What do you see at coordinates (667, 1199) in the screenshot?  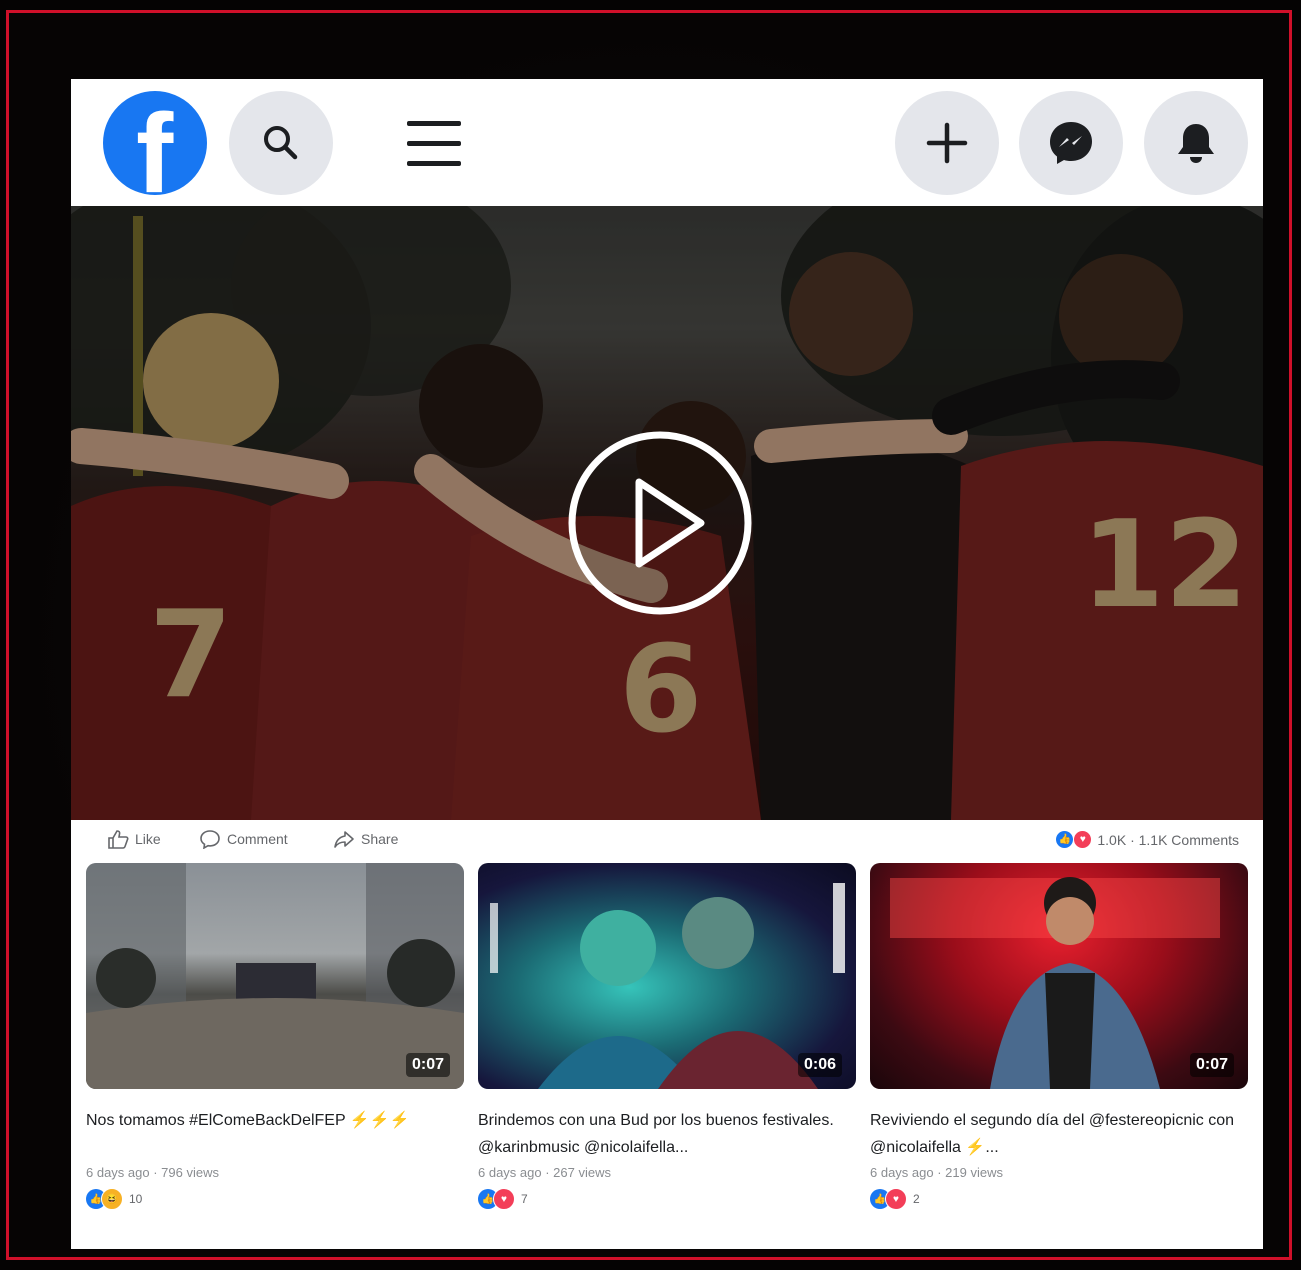 I see `video-reactions: 👍 ♥ 7` at bounding box center [667, 1199].